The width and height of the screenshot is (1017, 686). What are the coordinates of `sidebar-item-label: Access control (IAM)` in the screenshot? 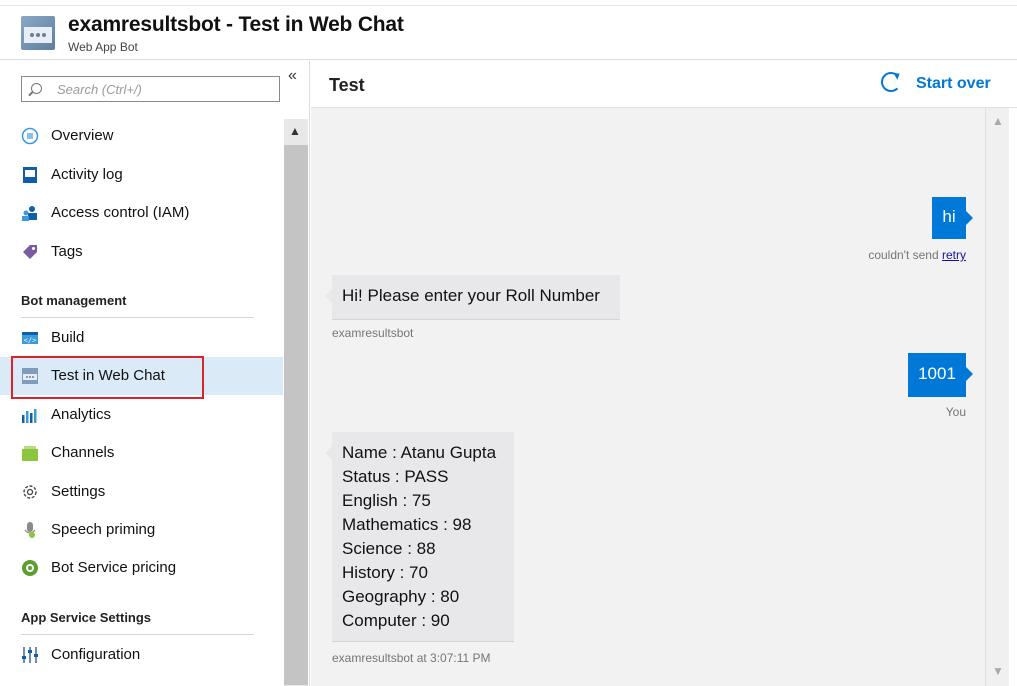 It's located at (120, 212).